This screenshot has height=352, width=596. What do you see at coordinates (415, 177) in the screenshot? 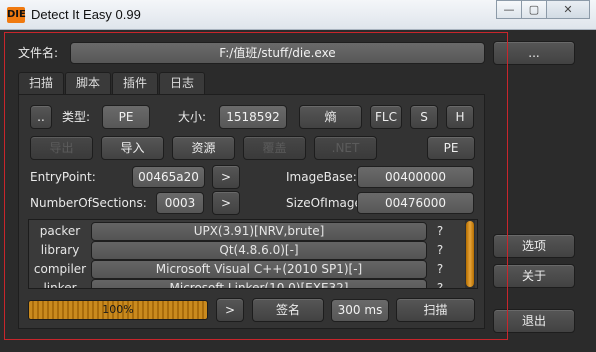
I see `imagebase-field: 00400000` at bounding box center [415, 177].